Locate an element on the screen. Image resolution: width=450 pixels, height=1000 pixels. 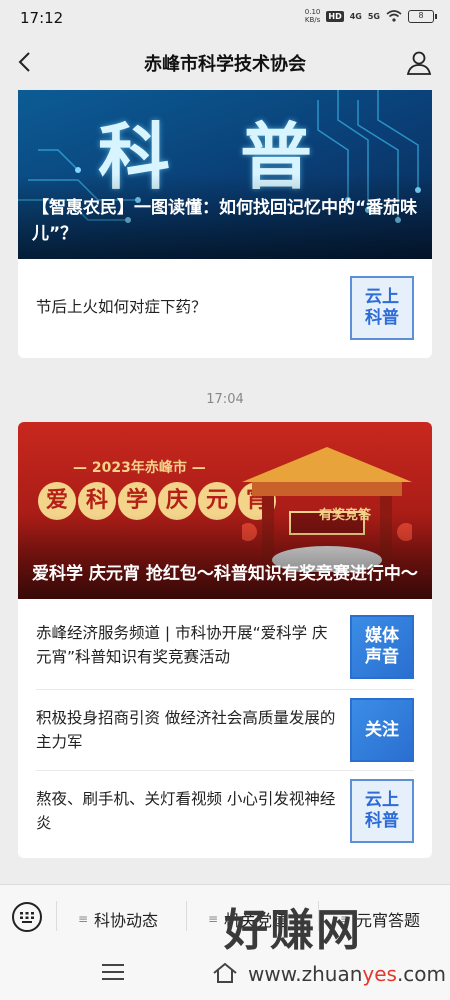
status-icons: 0.10 KB/s HD 4G 5G 8 is located at coordinates (370, 16).